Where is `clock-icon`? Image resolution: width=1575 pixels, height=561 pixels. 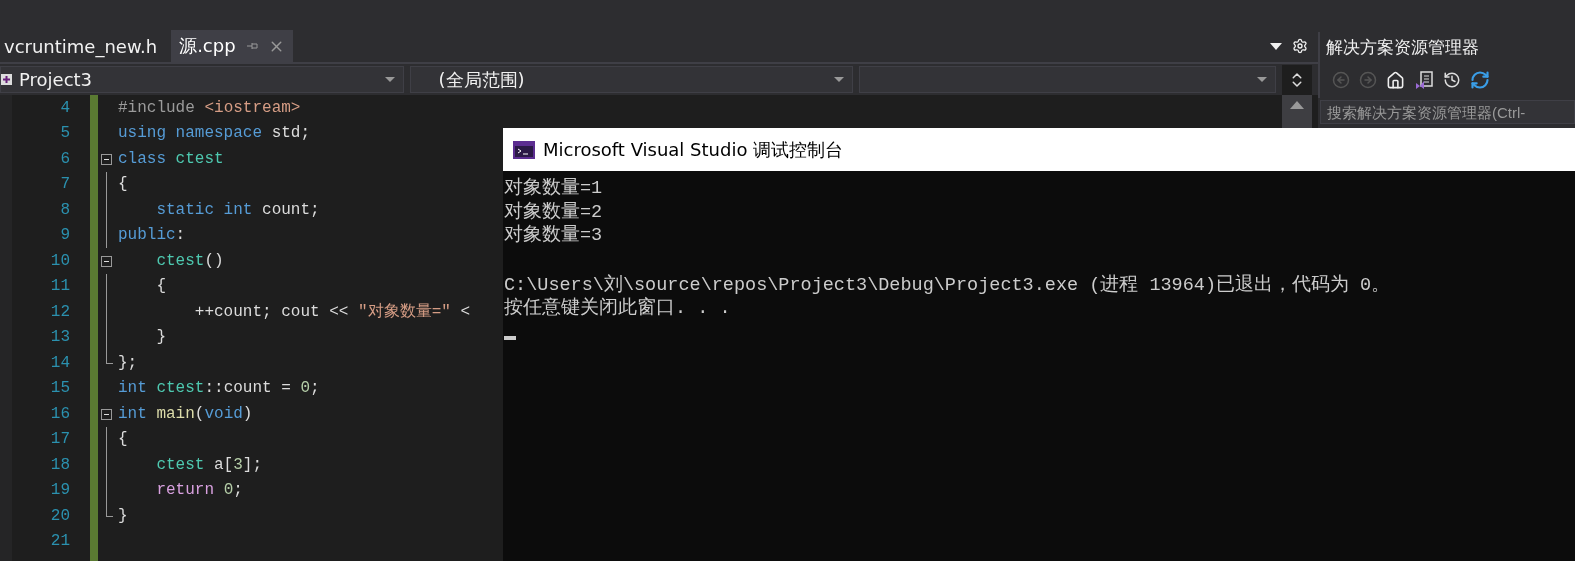 clock-icon is located at coordinates (1452, 80).